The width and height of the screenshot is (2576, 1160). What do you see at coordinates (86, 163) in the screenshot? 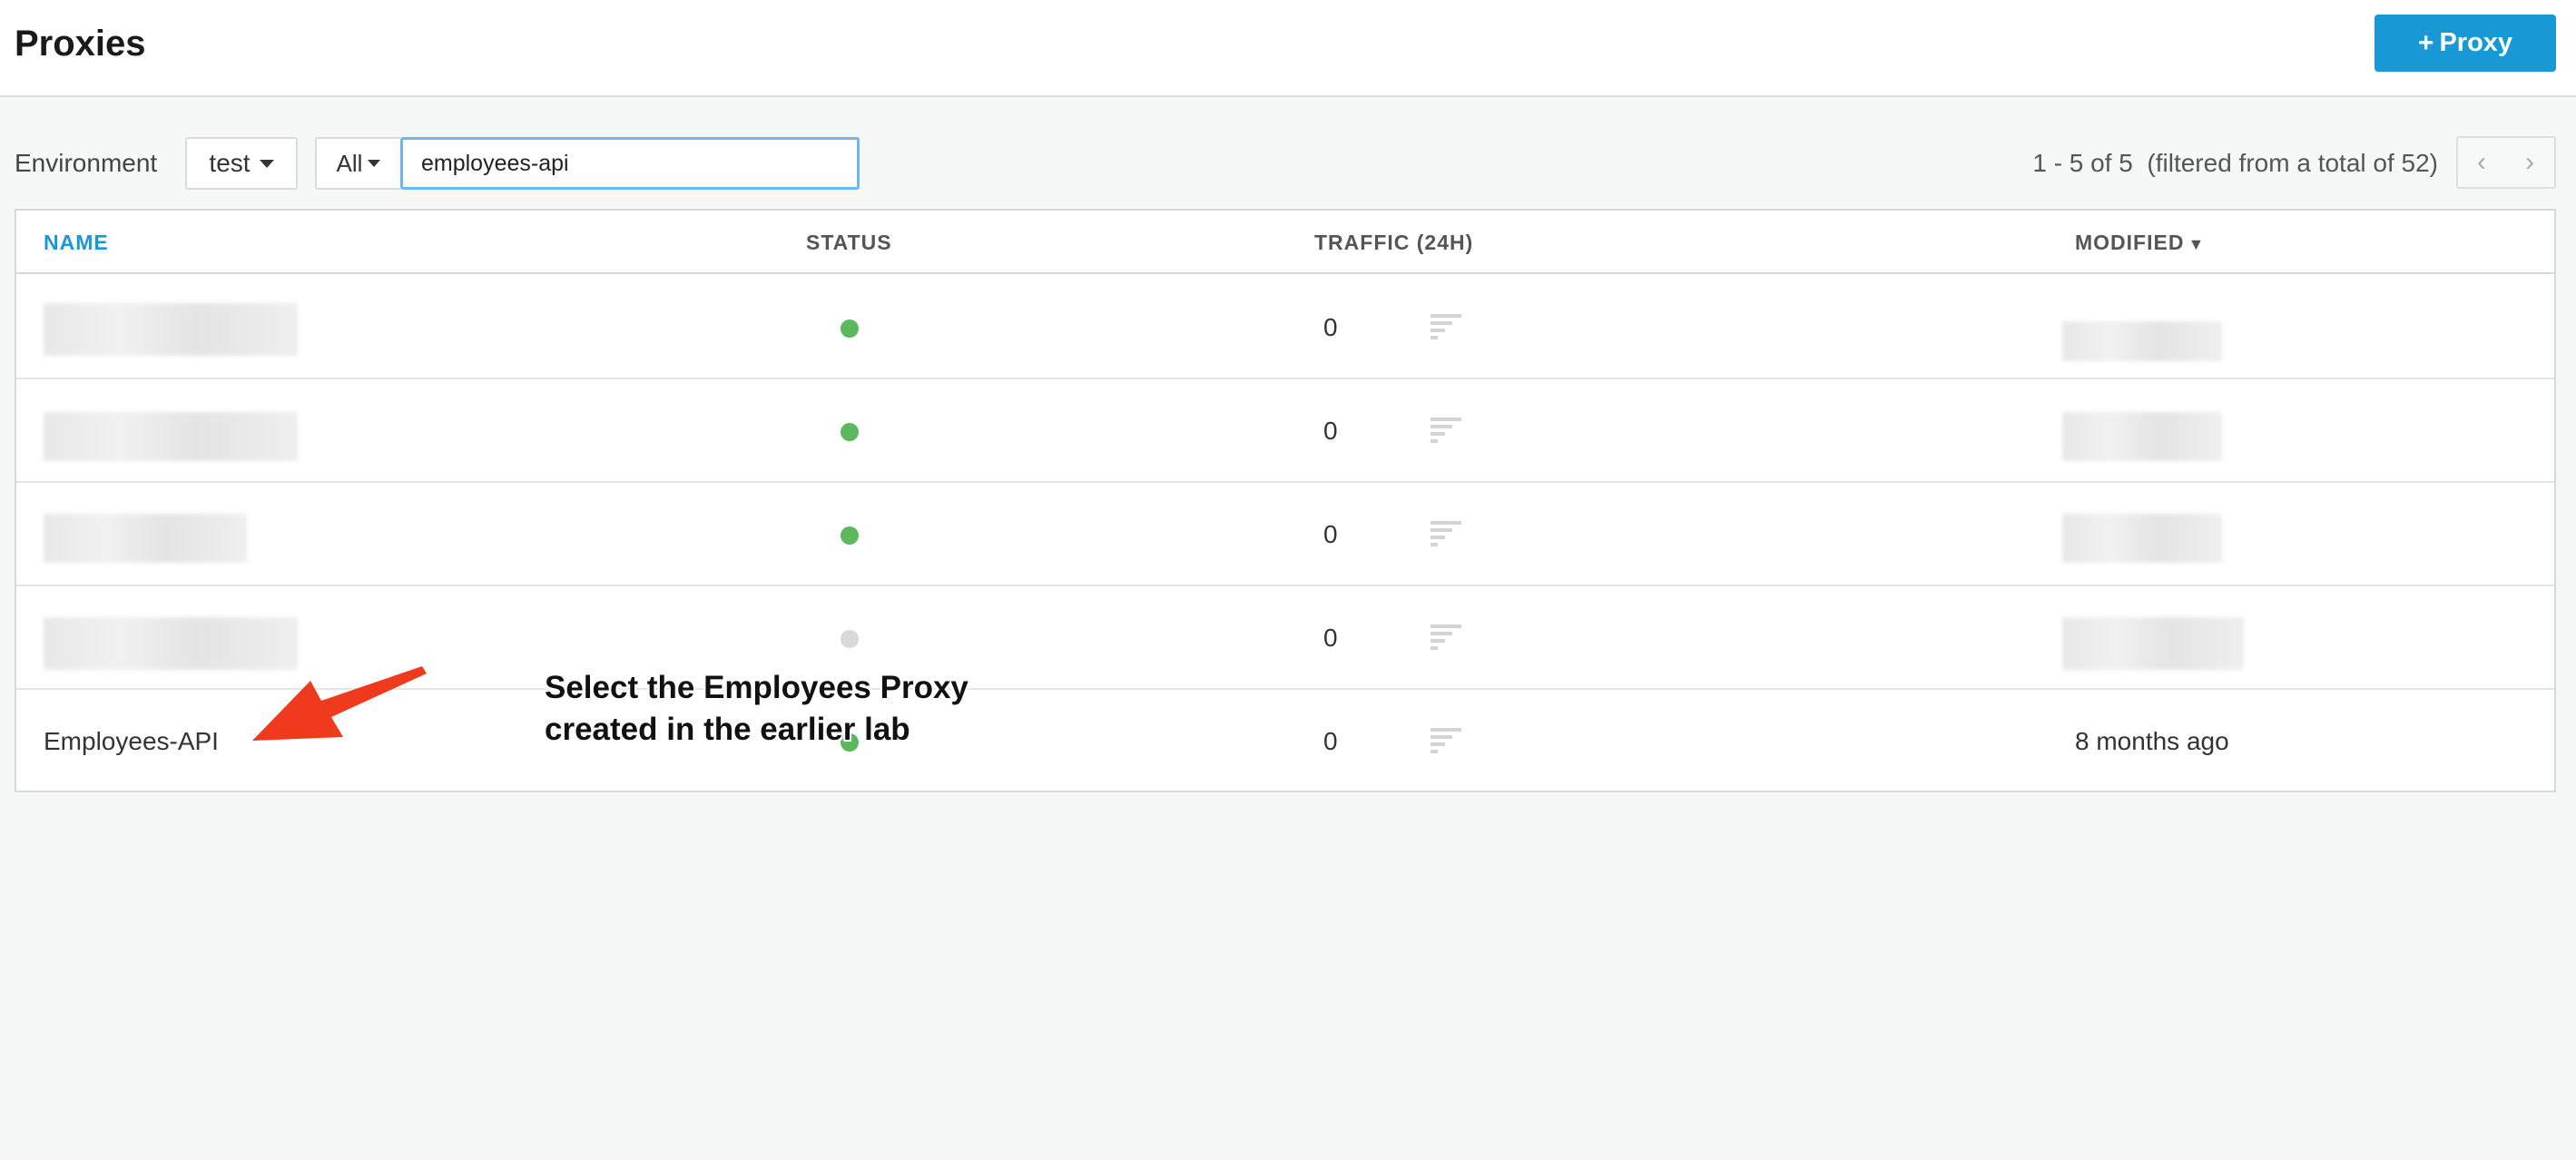
I see `environment-label: Environment` at bounding box center [86, 163].